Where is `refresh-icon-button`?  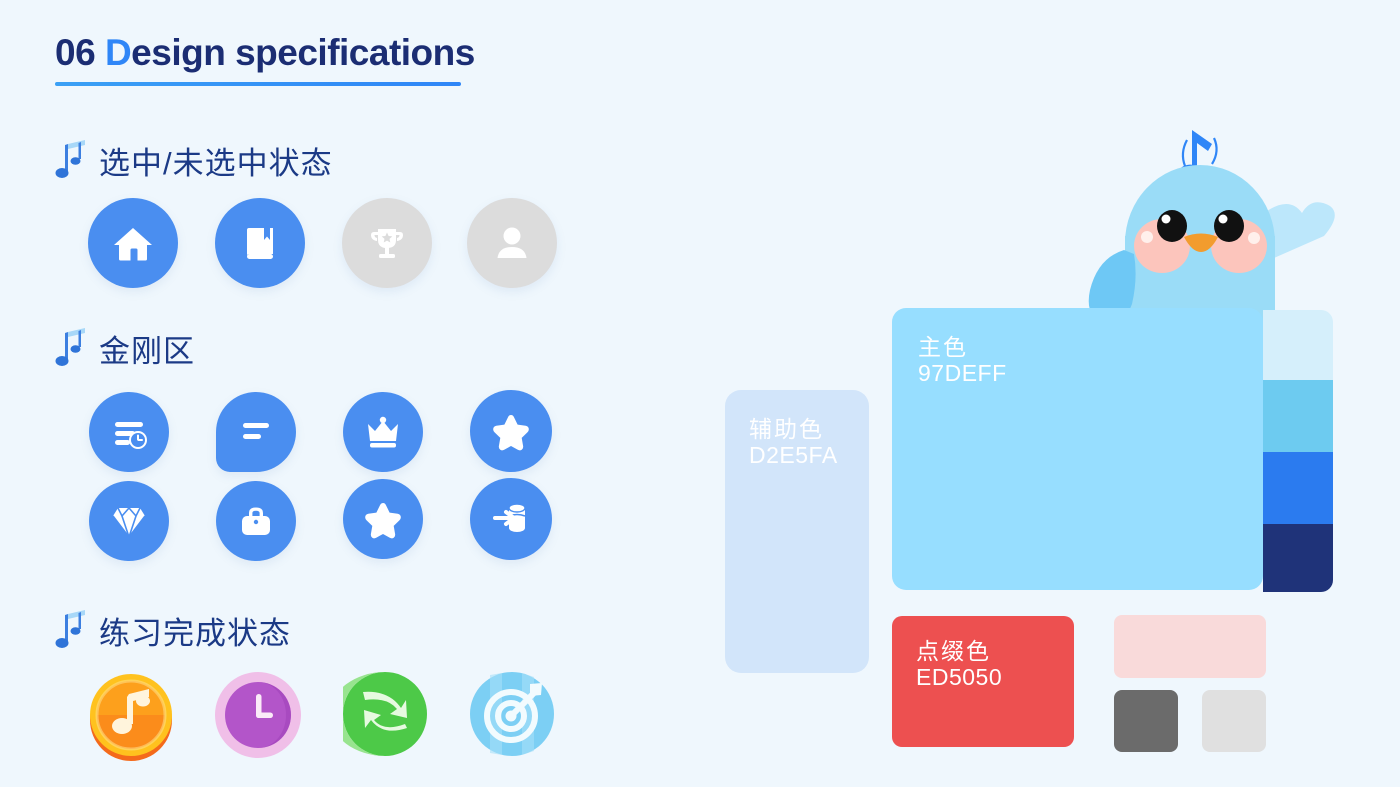
refresh-icon-button is located at coordinates (378, 714).